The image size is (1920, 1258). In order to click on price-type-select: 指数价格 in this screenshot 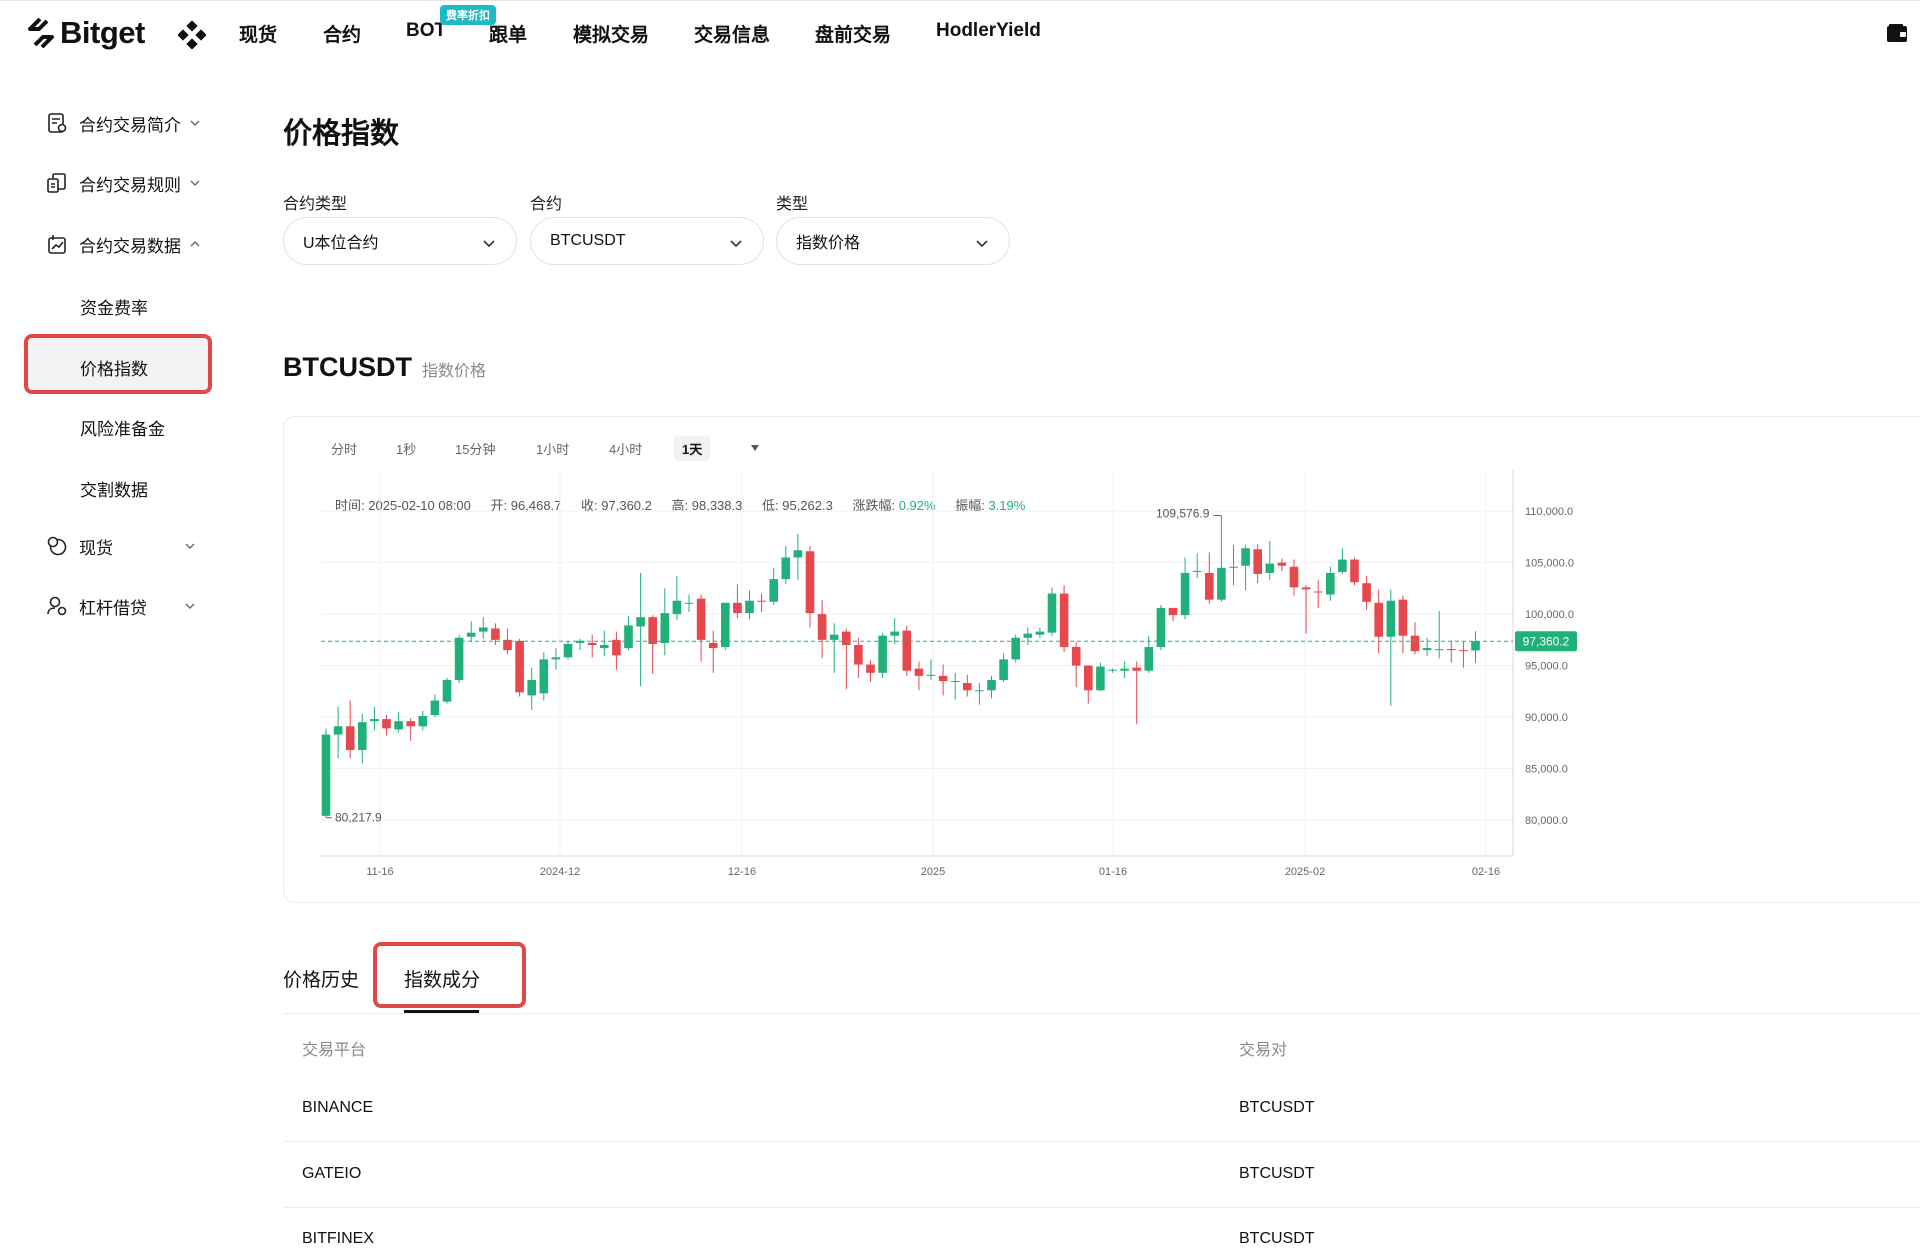, I will do `click(893, 241)`.